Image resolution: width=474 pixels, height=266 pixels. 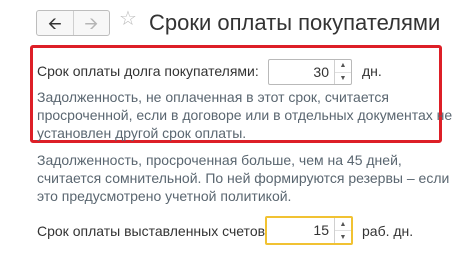 I want to click on arrow-right-icon: 🡪, so click(x=91, y=23).